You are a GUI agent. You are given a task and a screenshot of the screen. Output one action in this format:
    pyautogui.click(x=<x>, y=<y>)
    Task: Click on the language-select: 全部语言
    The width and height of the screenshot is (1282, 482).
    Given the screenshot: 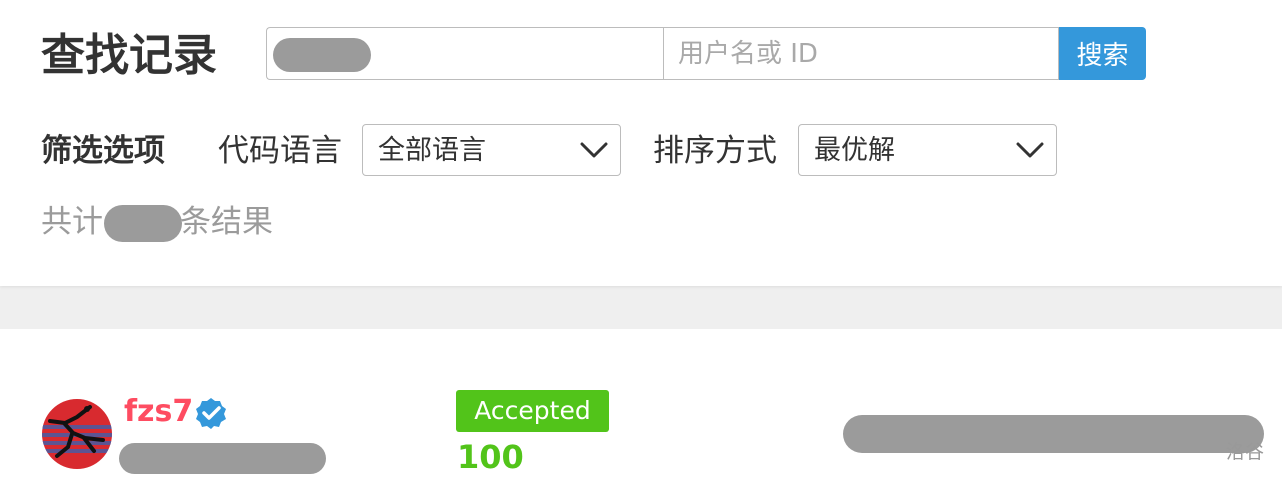 What is the action you would take?
    pyautogui.click(x=491, y=150)
    